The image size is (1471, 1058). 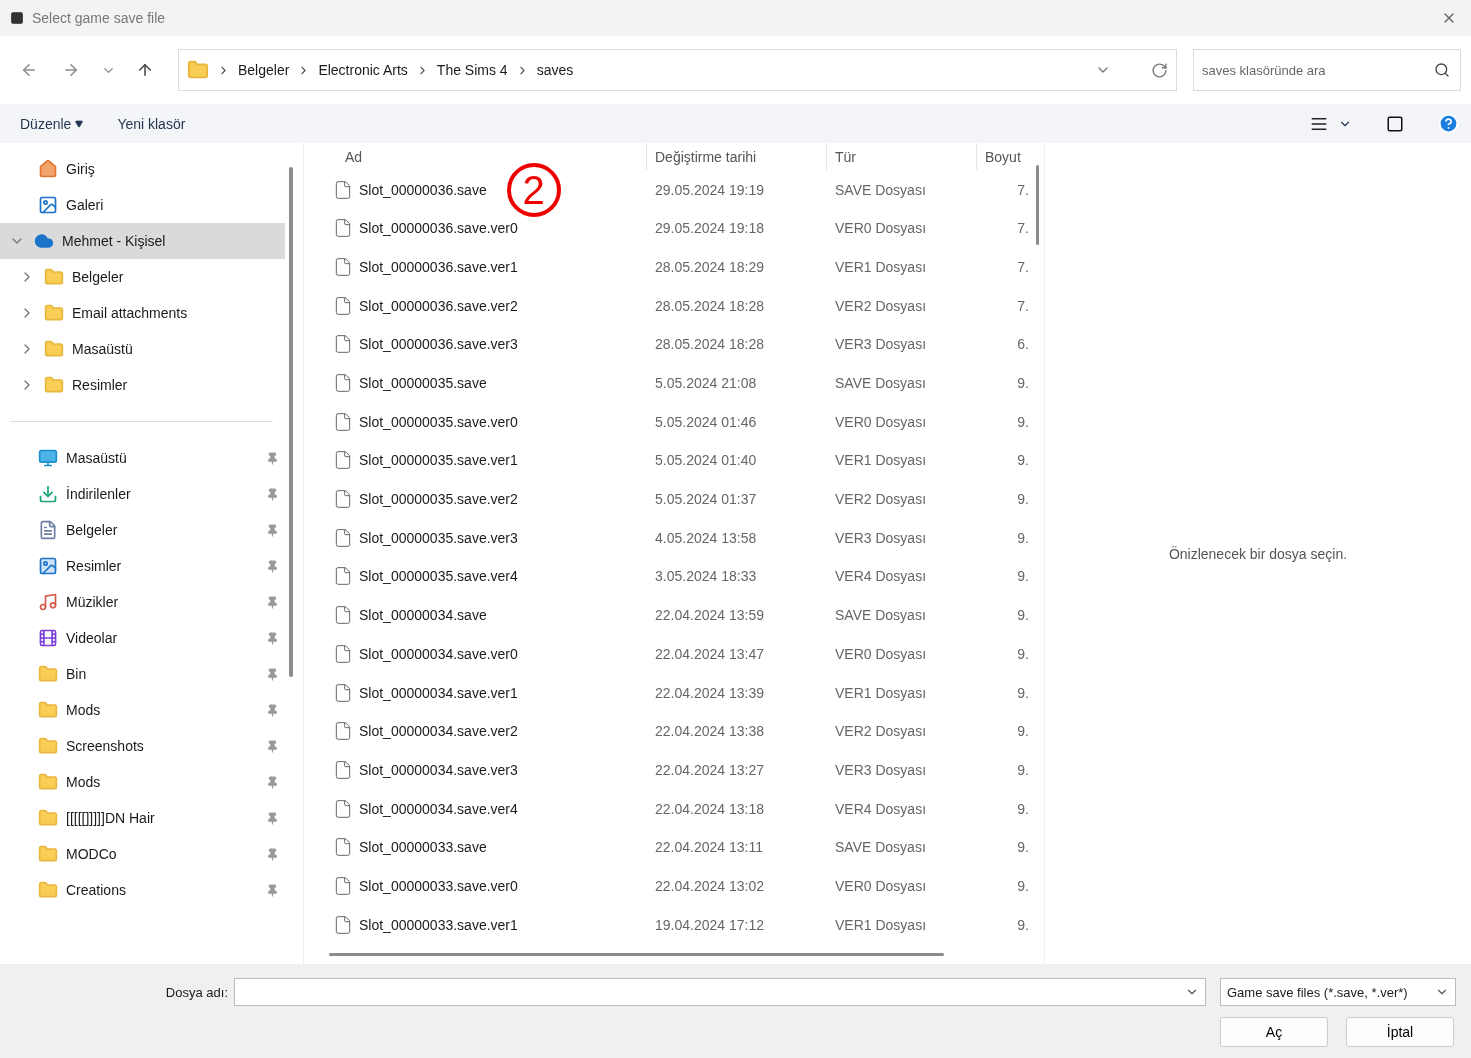 What do you see at coordinates (881, 769) in the screenshot?
I see `table-cell-text: VER3 Dosyası` at bounding box center [881, 769].